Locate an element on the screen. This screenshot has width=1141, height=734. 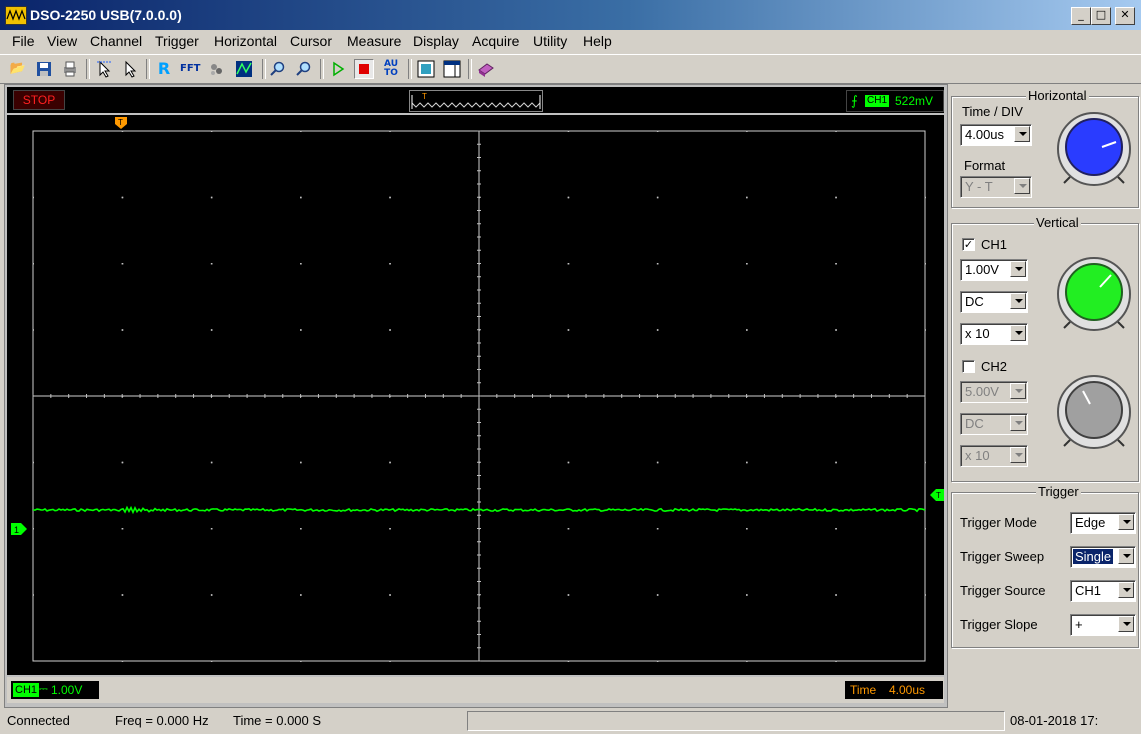
trigger-mode-label: Trigger Mode is located at coordinates (998, 522).